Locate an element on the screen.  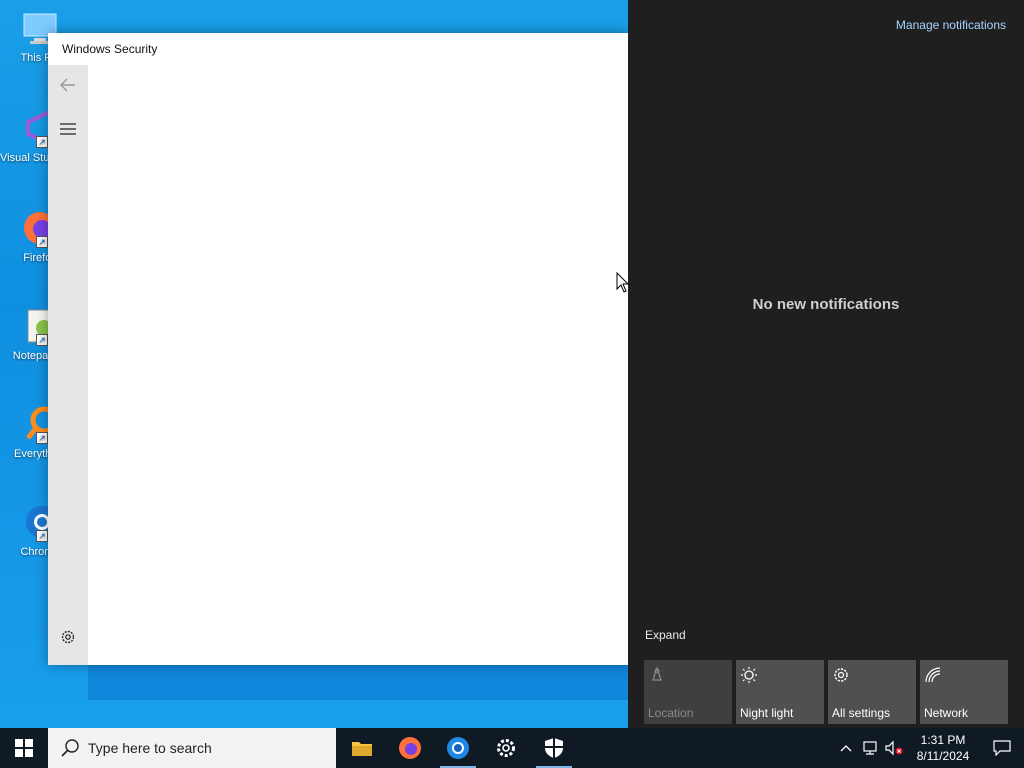
system-tray: 1:31 PM 8/11/2024 is located at coordinates (929, 748).